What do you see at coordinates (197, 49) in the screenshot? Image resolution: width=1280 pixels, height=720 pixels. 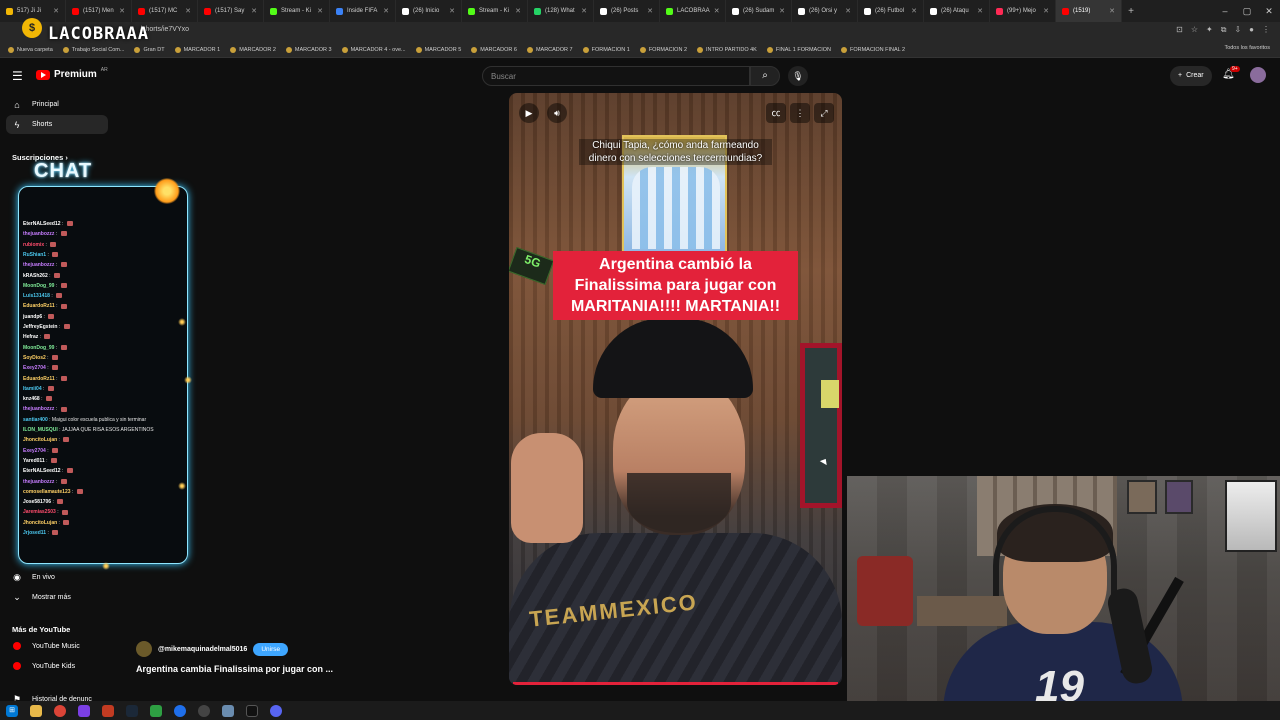 I see `bookmark-item: MARCADOR 1` at bounding box center [197, 49].